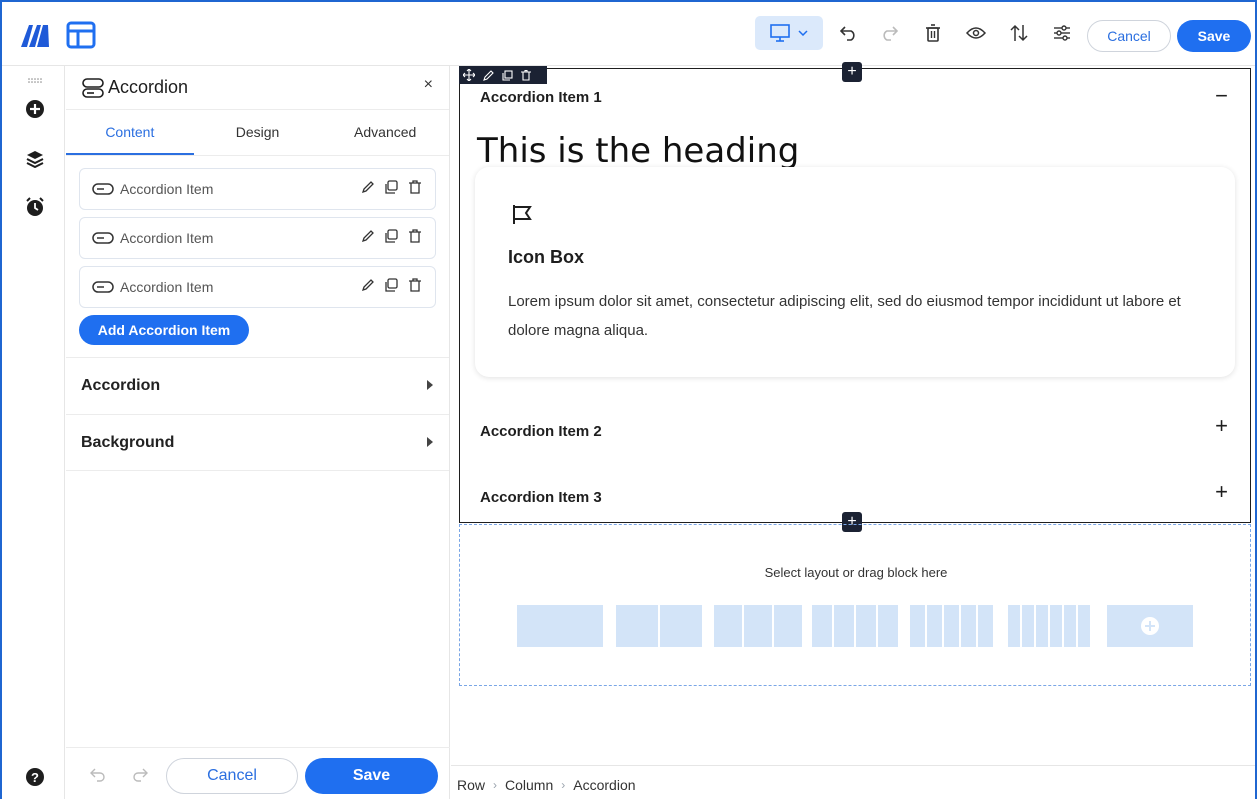  Describe the element at coordinates (428, 85) in the screenshot. I see `close-icon: ×` at that location.